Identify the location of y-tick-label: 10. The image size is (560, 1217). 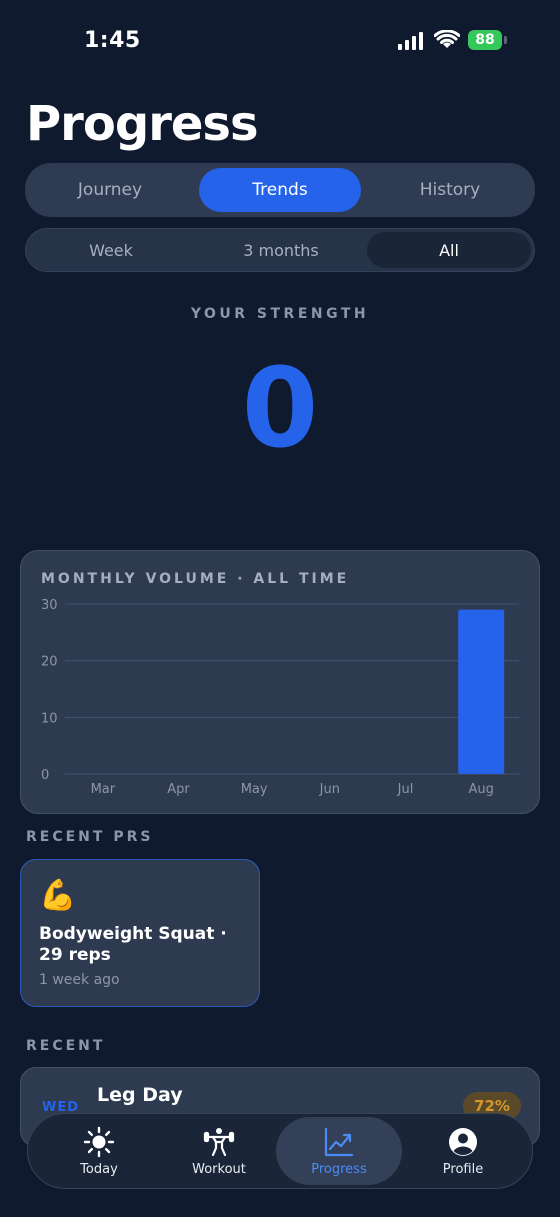
(49, 718).